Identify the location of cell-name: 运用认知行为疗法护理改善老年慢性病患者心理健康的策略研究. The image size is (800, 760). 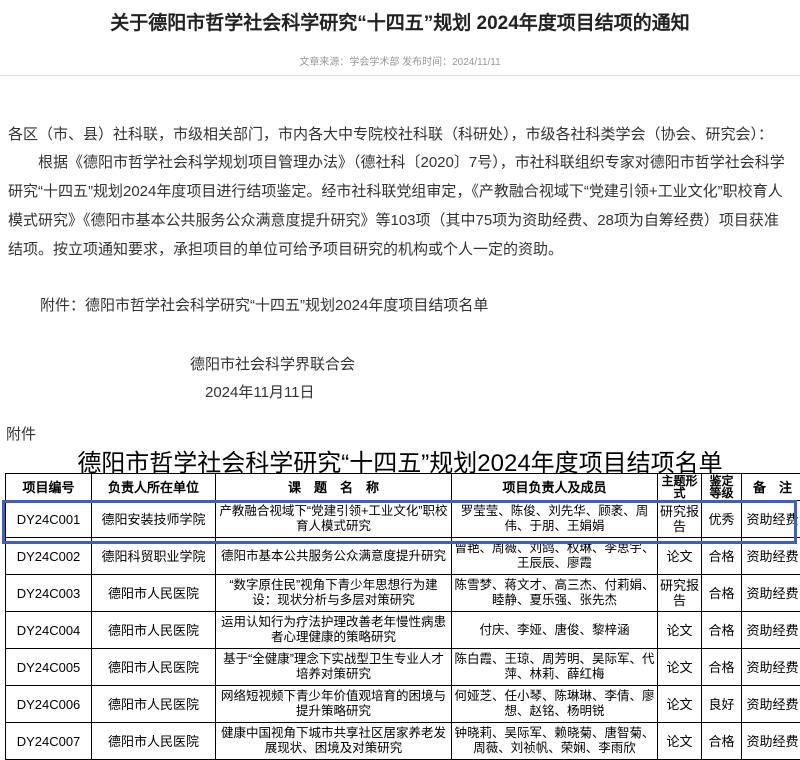
(334, 630).